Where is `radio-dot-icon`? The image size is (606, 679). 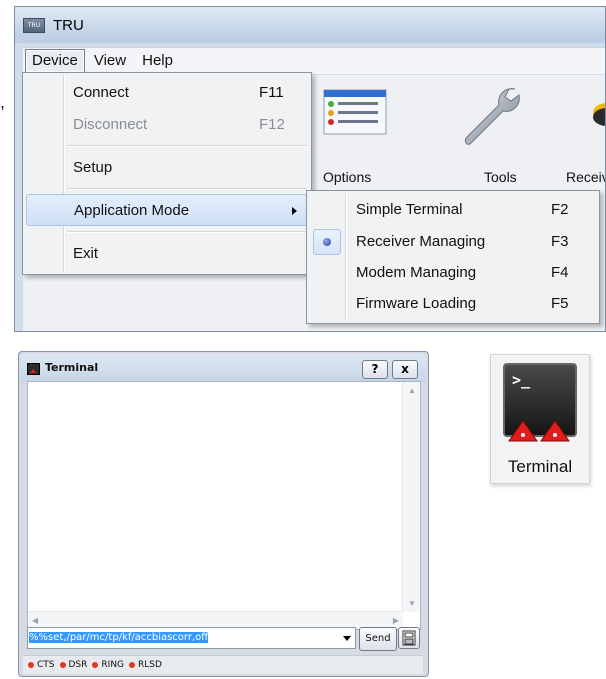 radio-dot-icon is located at coordinates (327, 242).